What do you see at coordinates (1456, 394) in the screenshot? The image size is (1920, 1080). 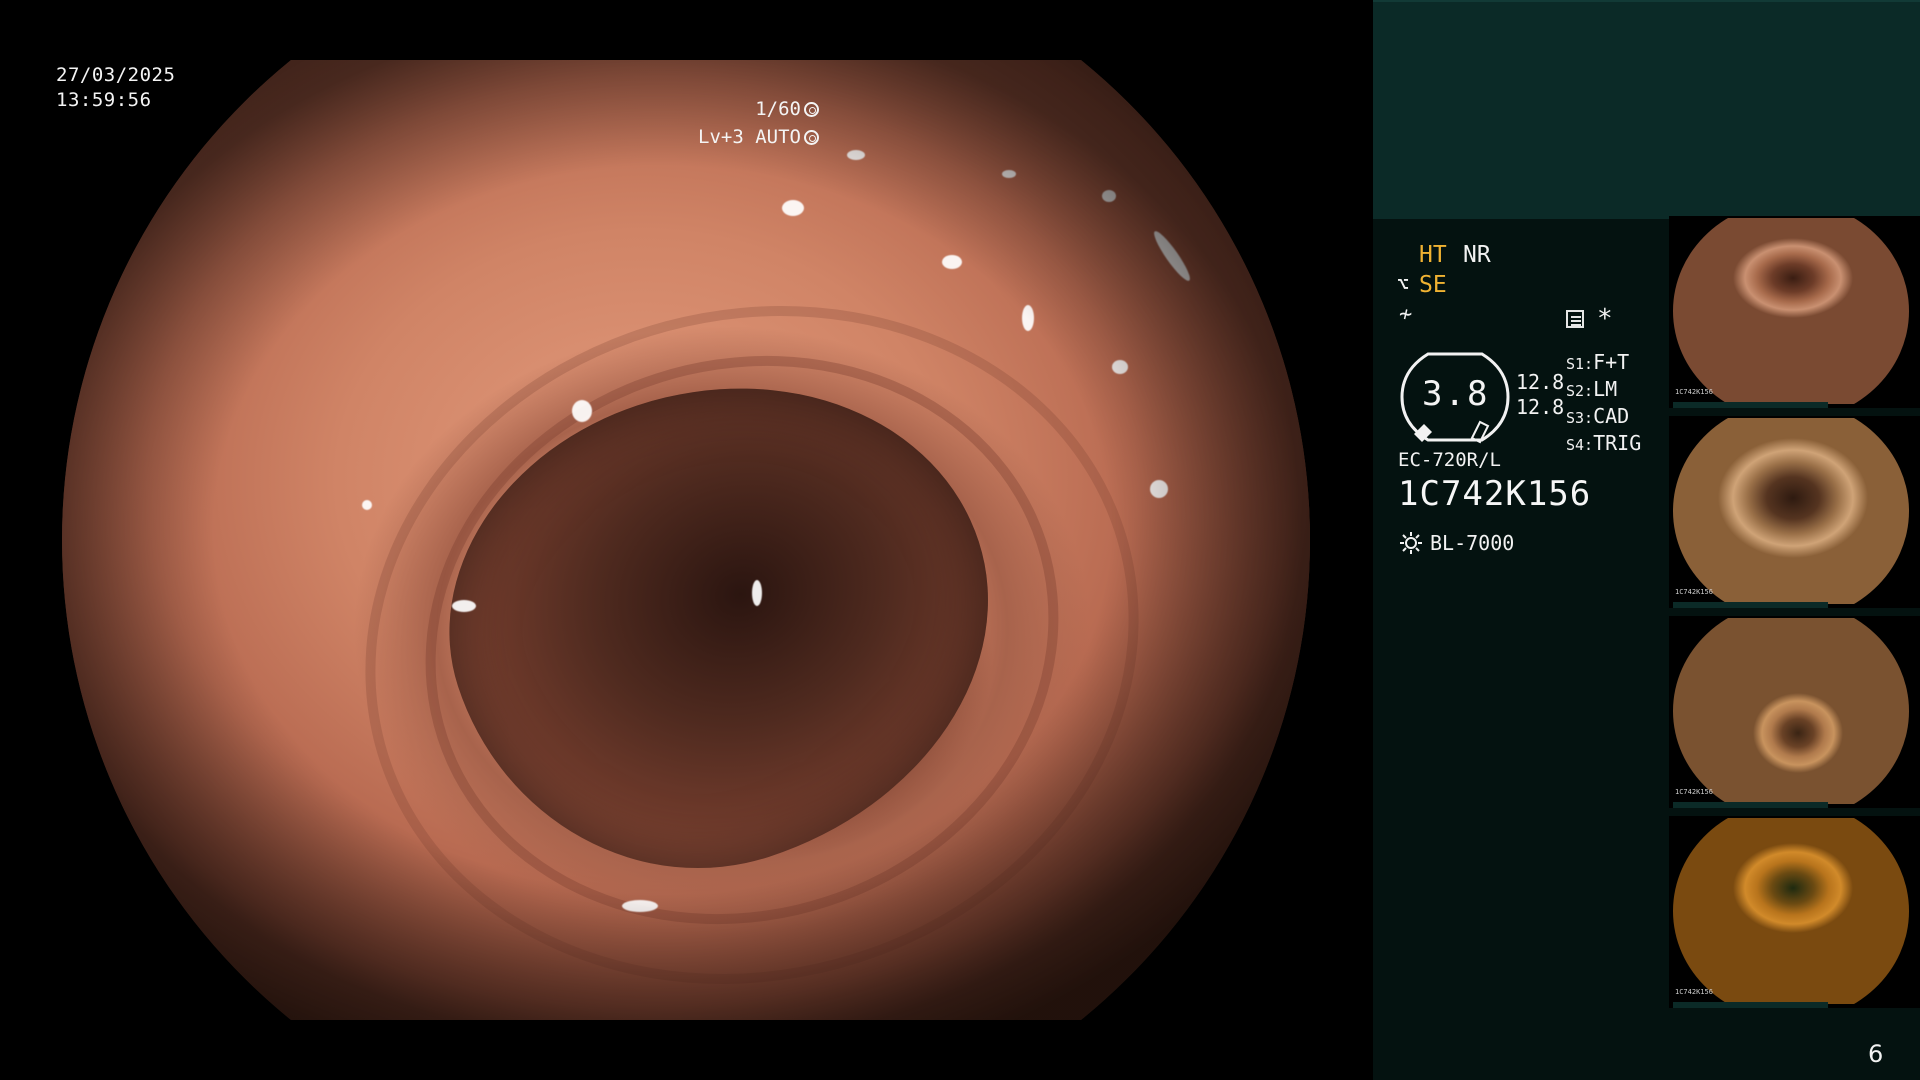 I see `zoom-value: 3.8` at bounding box center [1456, 394].